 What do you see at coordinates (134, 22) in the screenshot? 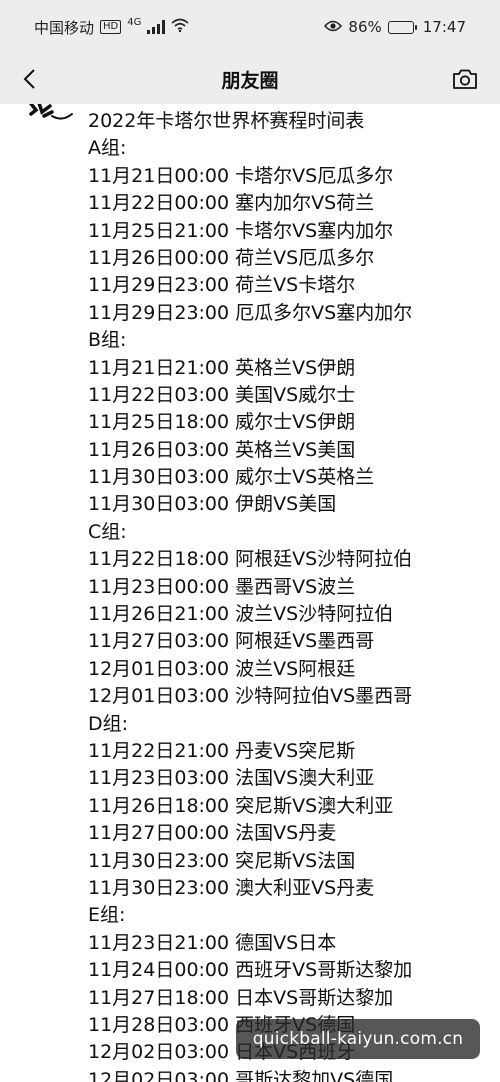
I see `network-label: 4G` at bounding box center [134, 22].